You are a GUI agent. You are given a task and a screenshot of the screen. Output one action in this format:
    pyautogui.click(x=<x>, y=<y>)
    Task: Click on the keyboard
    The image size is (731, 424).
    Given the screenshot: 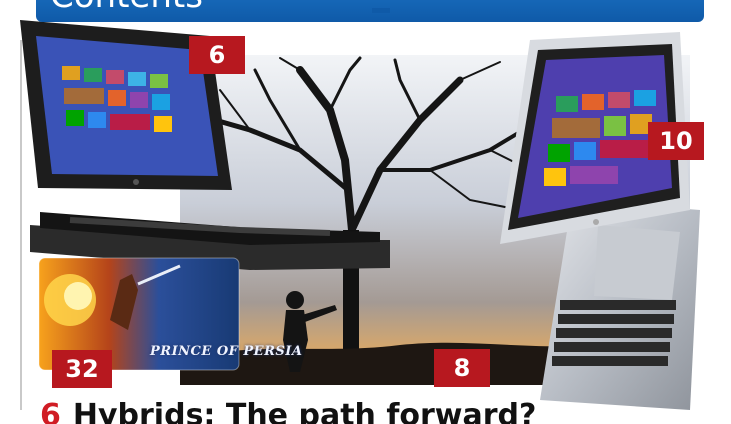 What is the action you would take?
    pyautogui.click(x=614, y=333)
    